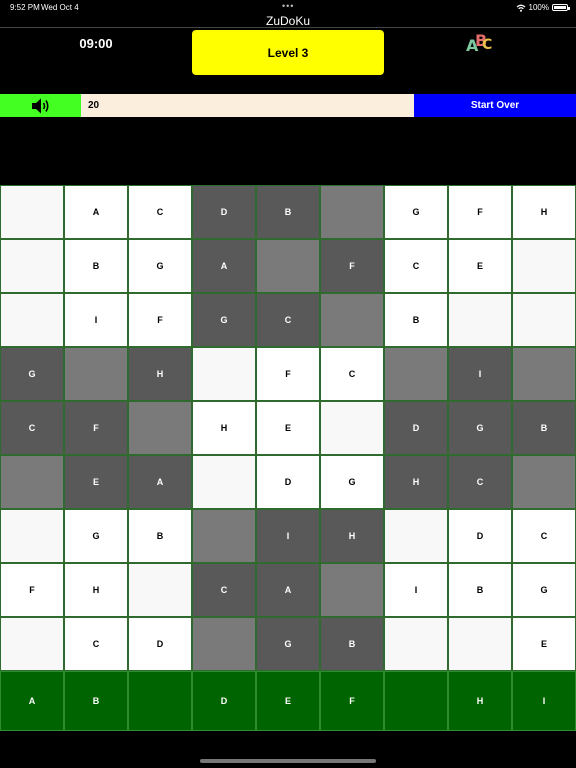 This screenshot has height=768, width=576. I want to click on multitasking-dots: •••, so click(288, 6).